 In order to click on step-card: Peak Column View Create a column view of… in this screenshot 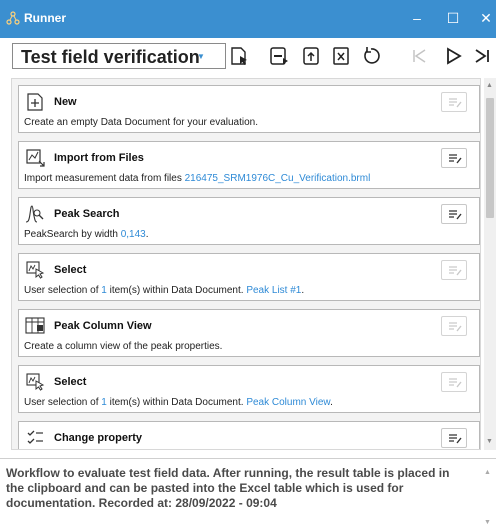, I will do `click(249, 333)`.